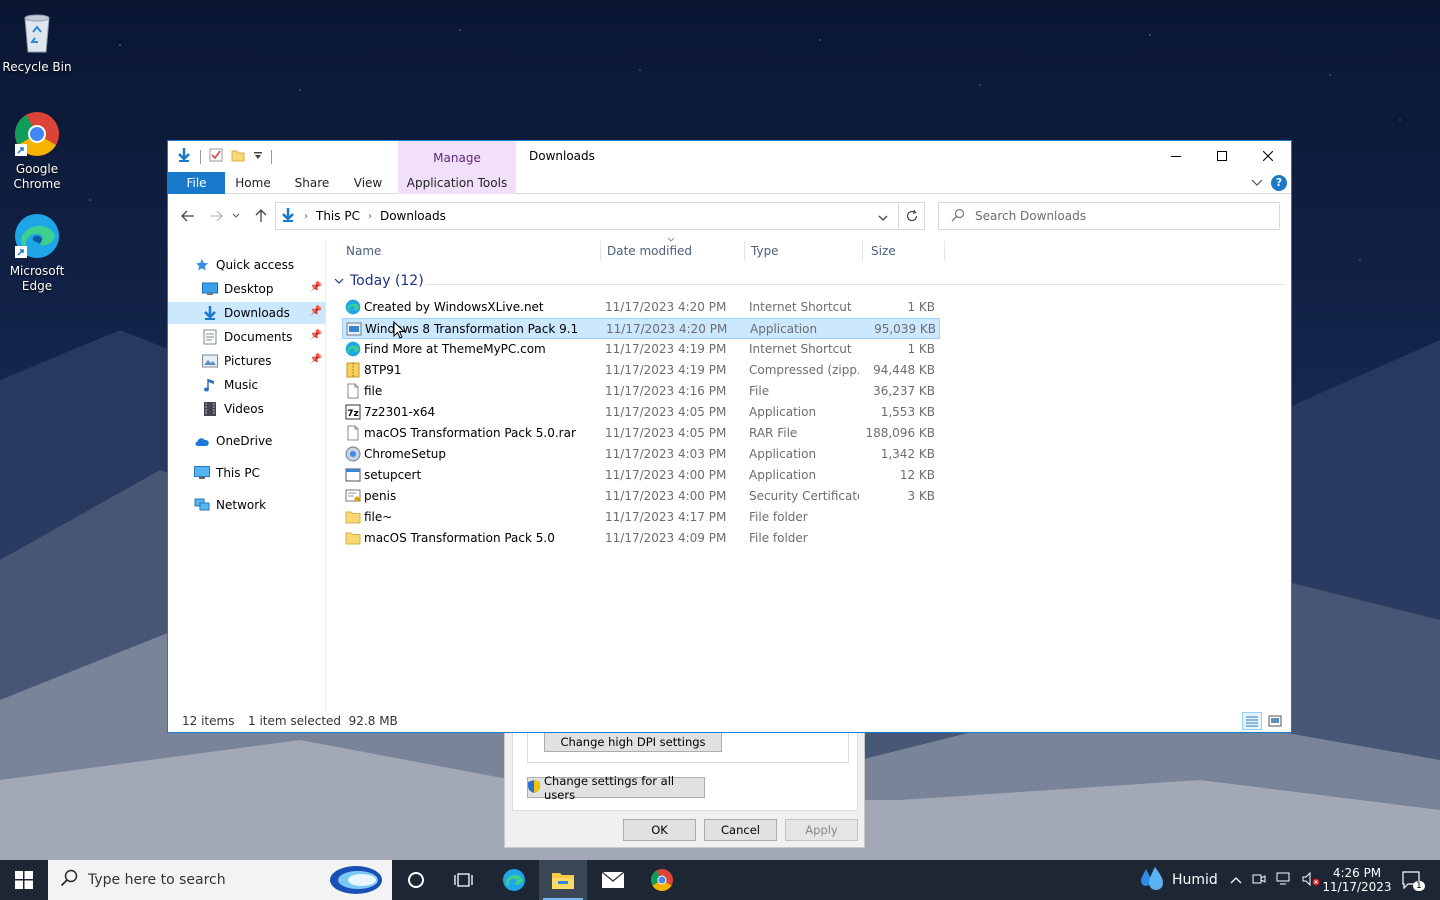 This screenshot has width=1440, height=900. I want to click on taskbar-search-box: Type here to search, so click(220, 880).